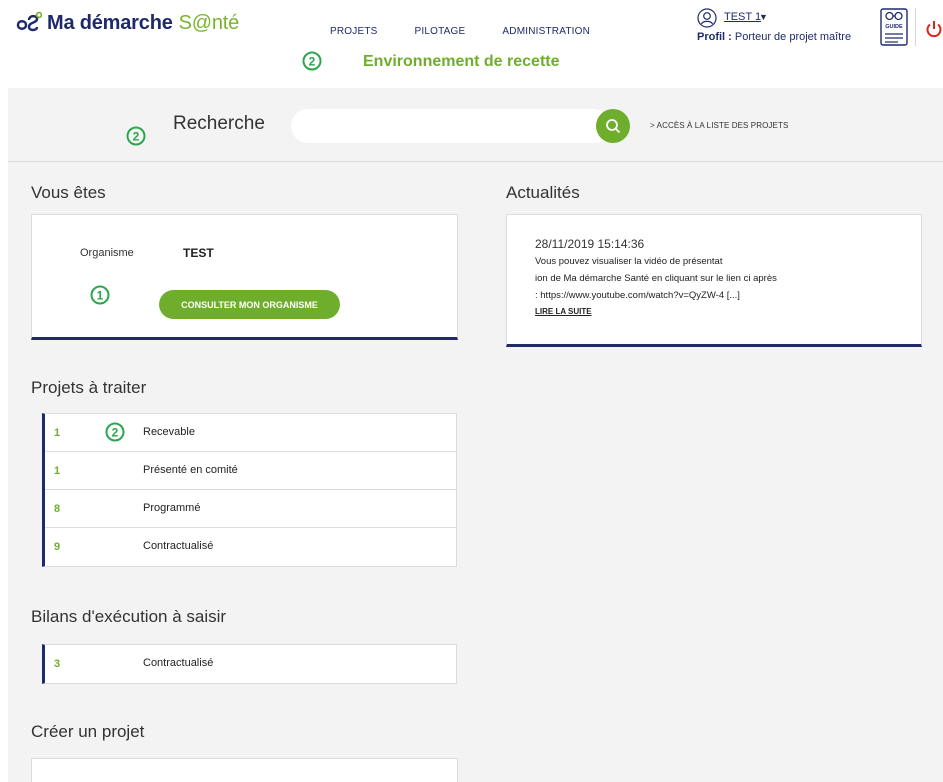 The height and width of the screenshot is (782, 943). Describe the element at coordinates (793, 37) in the screenshot. I see `profile-value: Porteur de projet maître` at that location.